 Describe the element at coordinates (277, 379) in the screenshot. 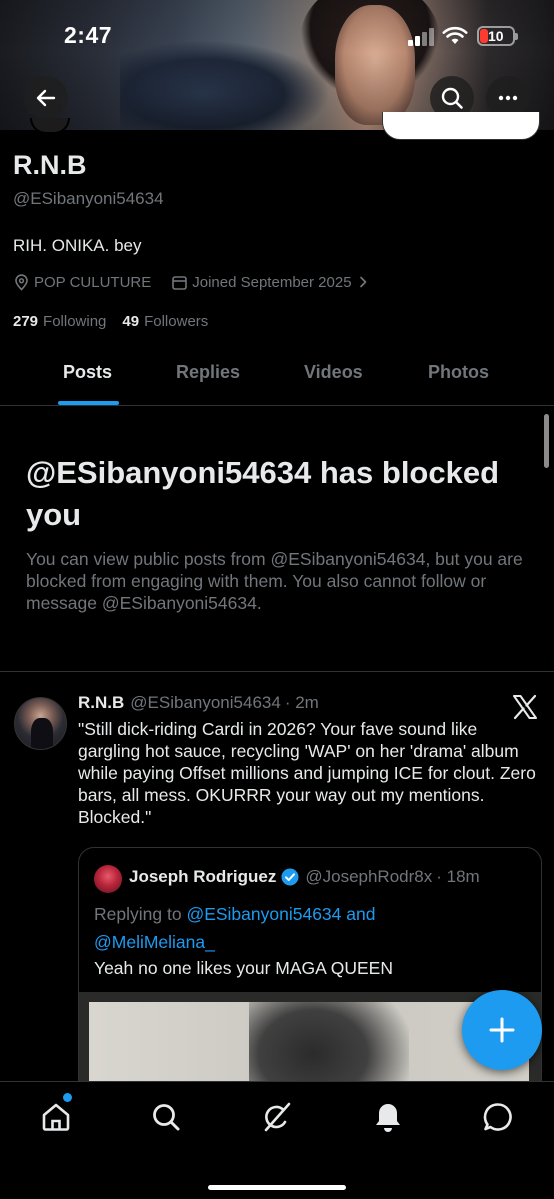

I see `profile-tabs: Posts Replies Videos Photos` at that location.